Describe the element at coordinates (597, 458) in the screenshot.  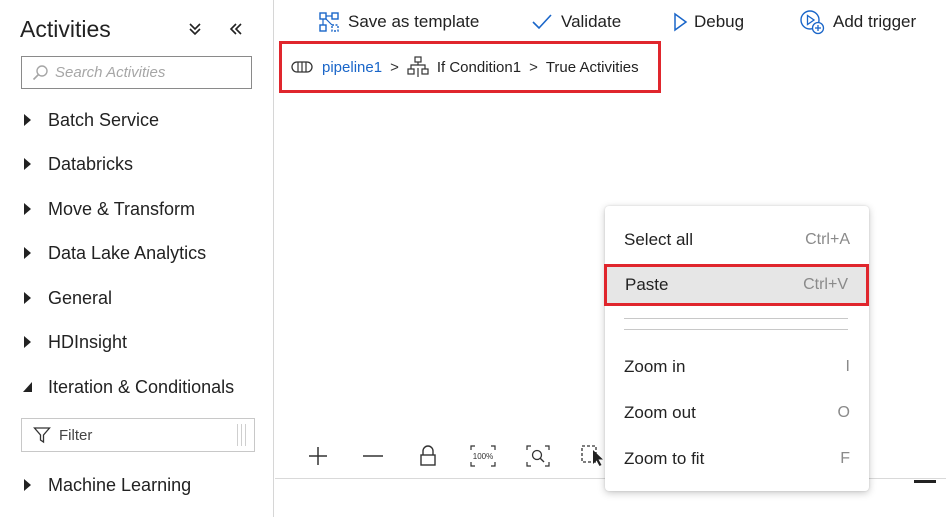
I see `cursor-icon` at that location.